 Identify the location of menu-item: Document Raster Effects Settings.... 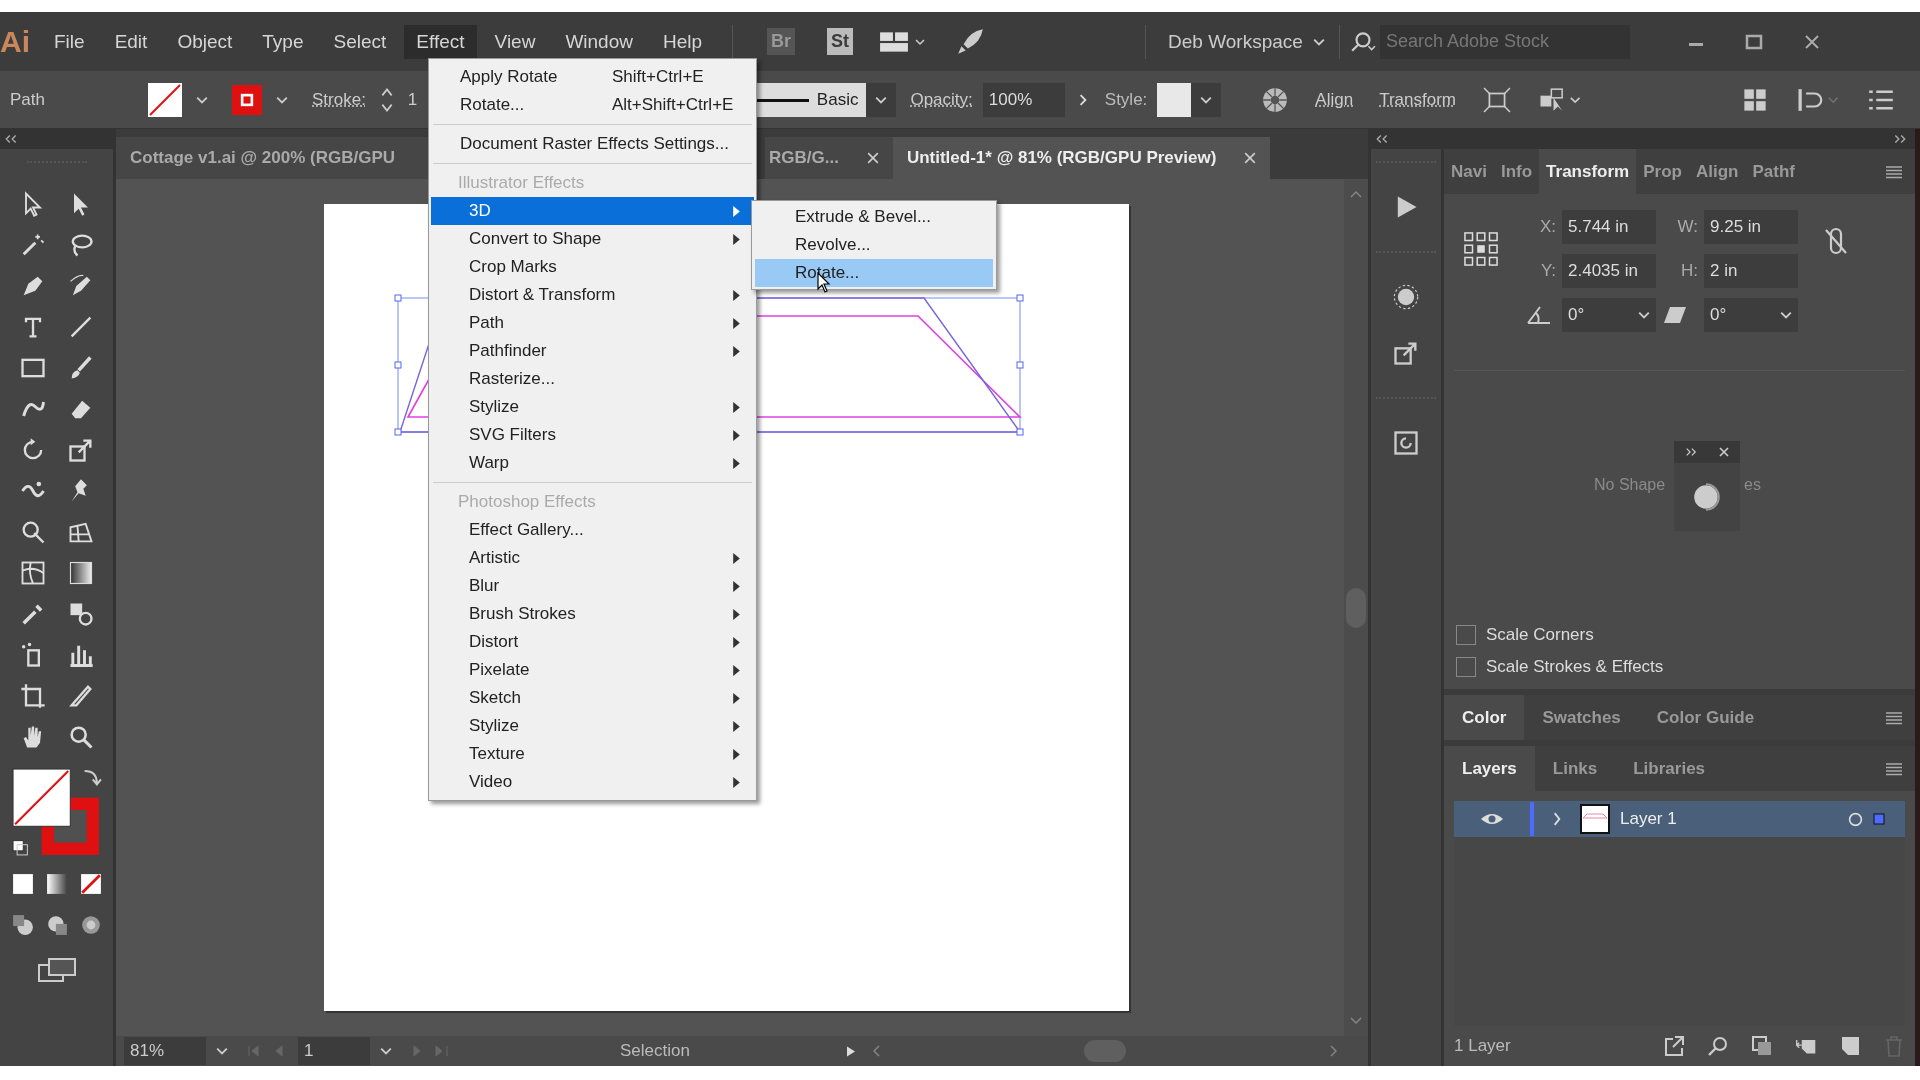
(592, 144).